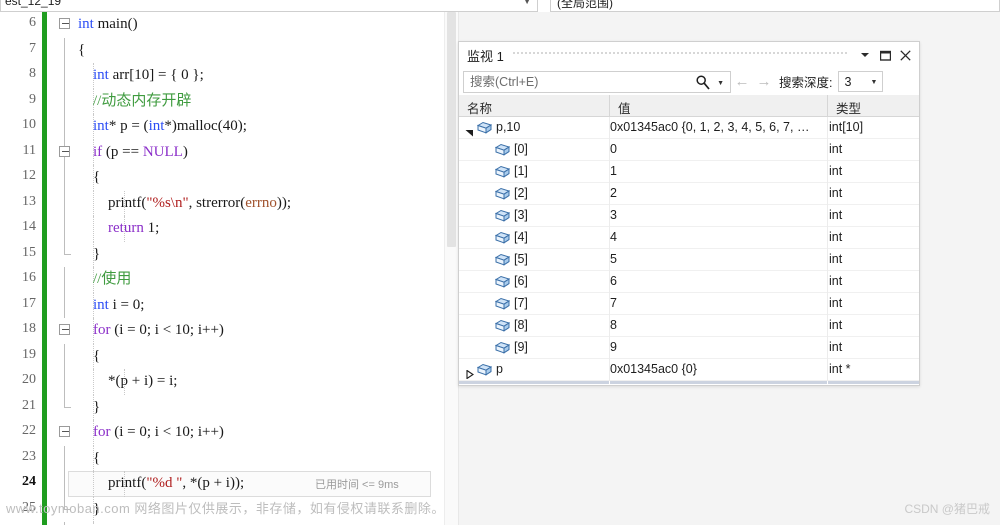 The width and height of the screenshot is (1000, 525). What do you see at coordinates (717, 171) in the screenshot?
I see `watch-row-value: 1` at bounding box center [717, 171].